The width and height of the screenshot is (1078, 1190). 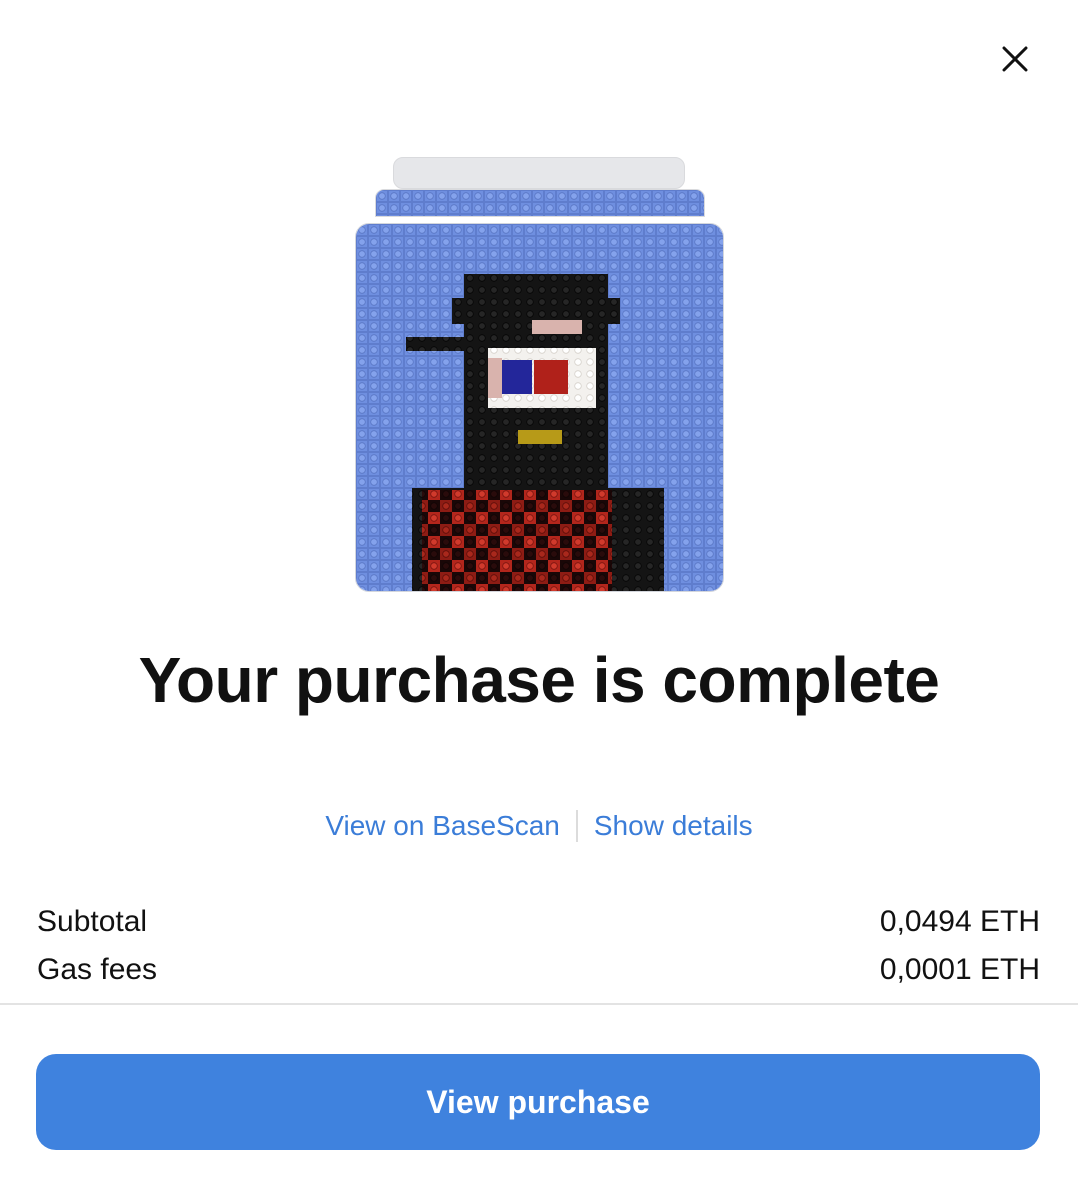 I want to click on link-divider, so click(x=576, y=826).